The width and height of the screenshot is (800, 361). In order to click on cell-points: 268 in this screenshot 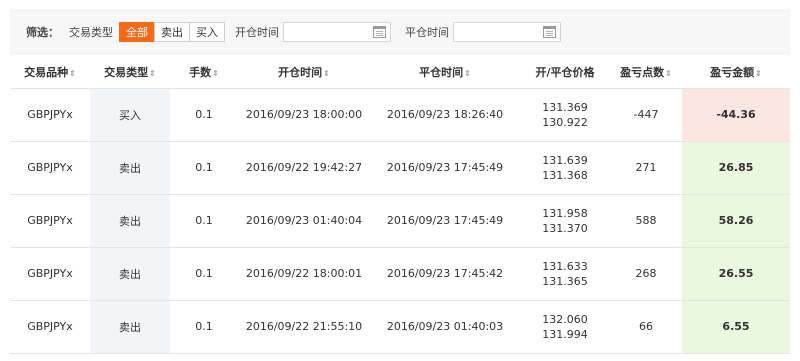, I will do `click(646, 274)`.